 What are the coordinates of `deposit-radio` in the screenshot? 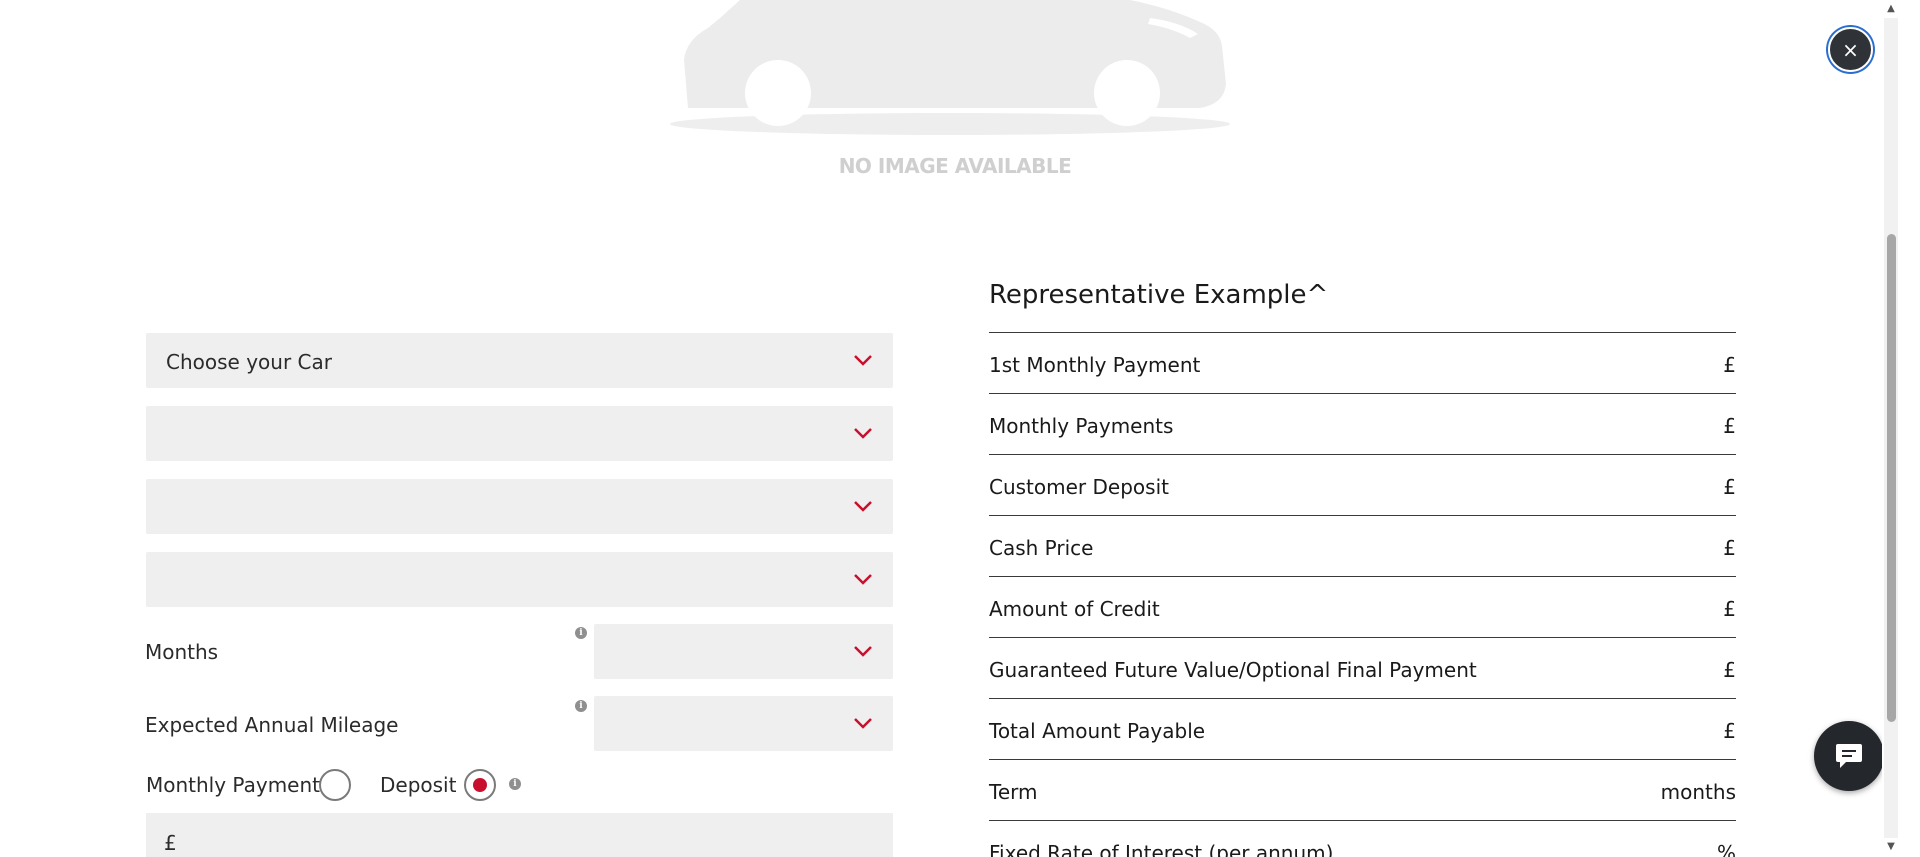 It's located at (480, 785).